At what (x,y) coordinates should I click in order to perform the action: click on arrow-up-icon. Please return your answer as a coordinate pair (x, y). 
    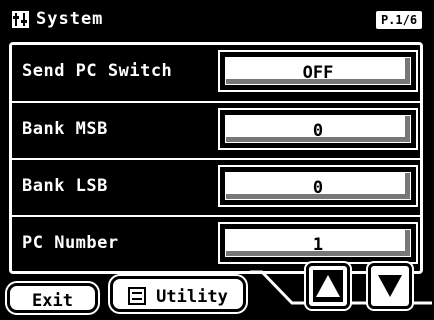
    Looking at the image, I should click on (328, 286).